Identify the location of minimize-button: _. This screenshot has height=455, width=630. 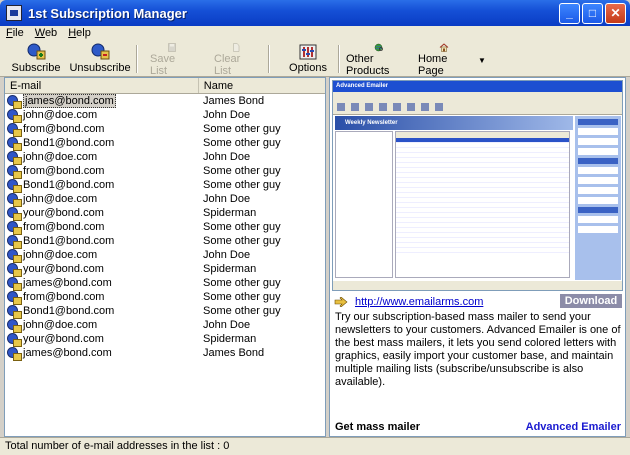
(569, 13).